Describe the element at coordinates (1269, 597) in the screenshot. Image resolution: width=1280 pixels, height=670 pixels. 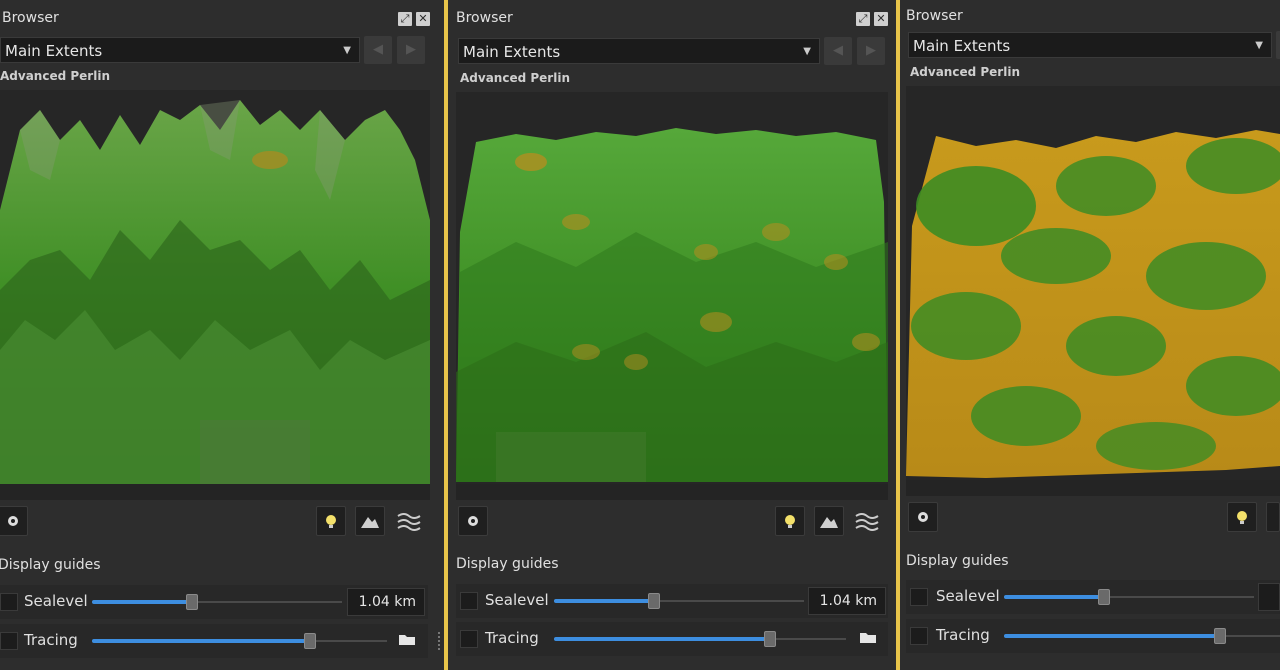
I see `sealevel-value` at that location.